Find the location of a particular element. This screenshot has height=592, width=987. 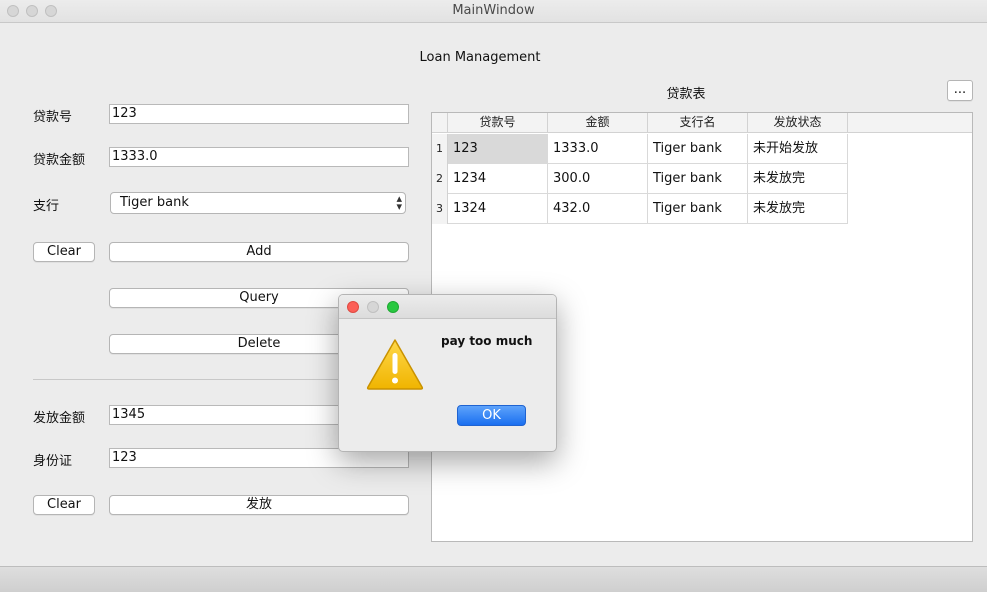

add-button: Add is located at coordinates (259, 252).